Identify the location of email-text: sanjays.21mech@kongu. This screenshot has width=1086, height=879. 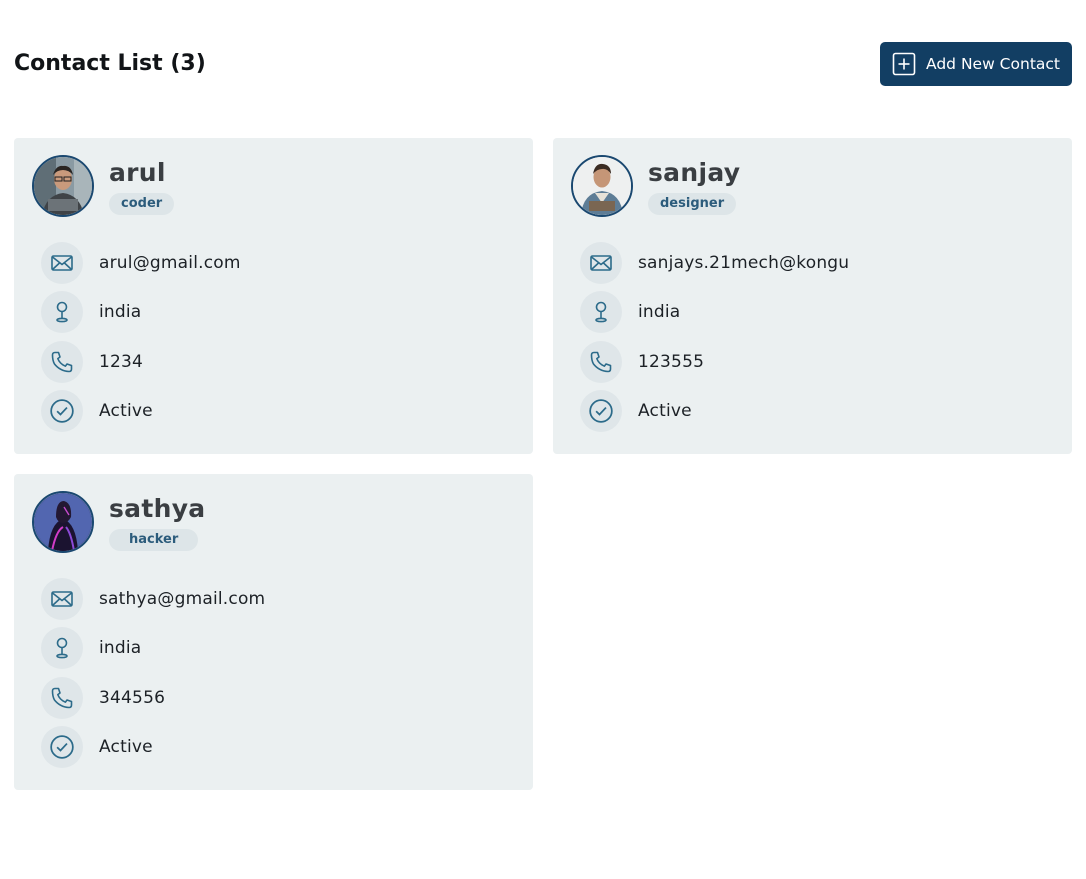
(744, 262).